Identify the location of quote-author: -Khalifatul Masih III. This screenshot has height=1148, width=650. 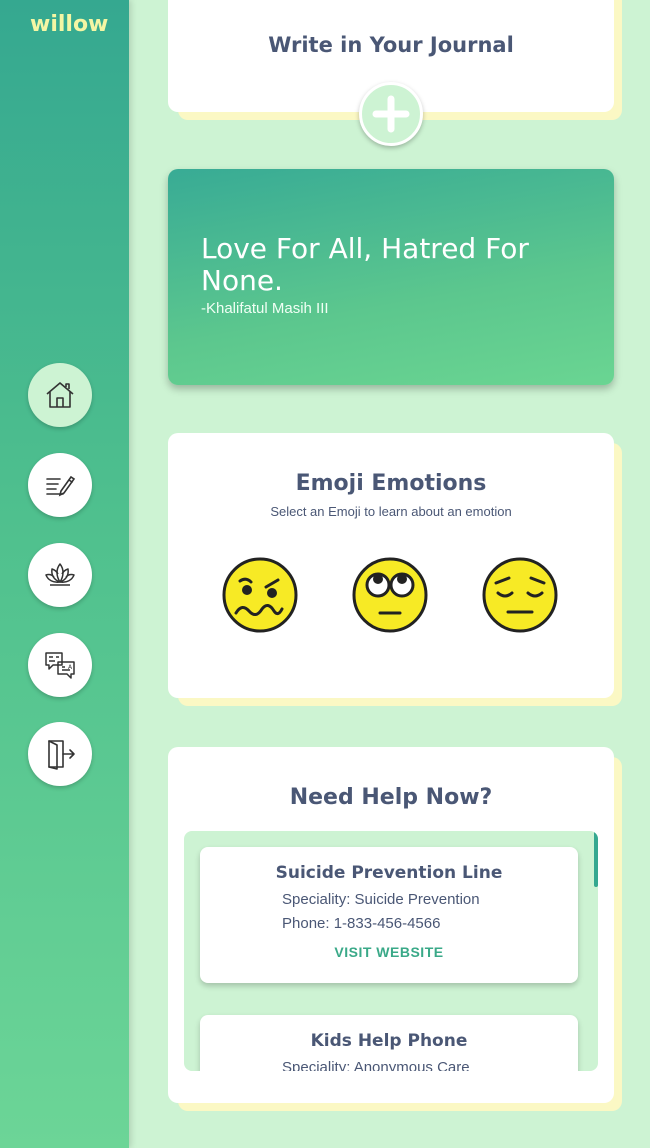
(265, 308).